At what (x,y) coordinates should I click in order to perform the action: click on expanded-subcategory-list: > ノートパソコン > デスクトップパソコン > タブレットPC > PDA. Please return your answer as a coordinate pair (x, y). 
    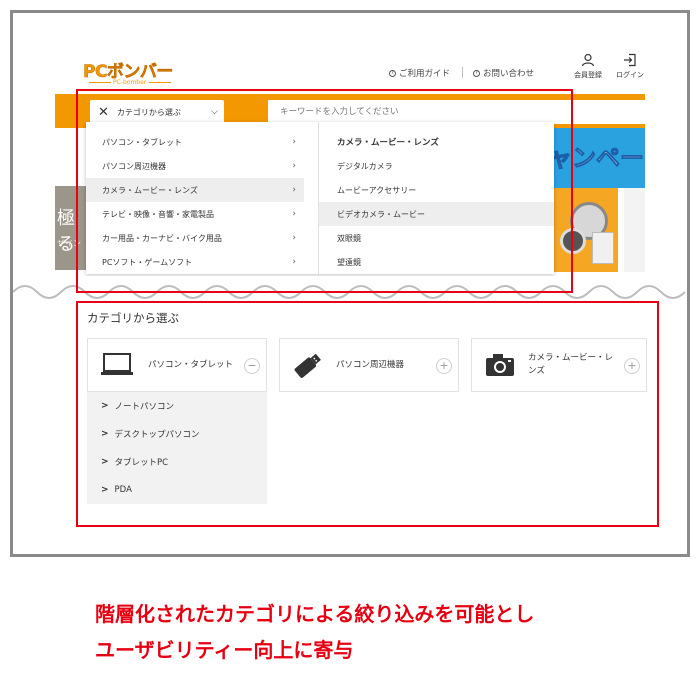
    Looking at the image, I should click on (177, 448).